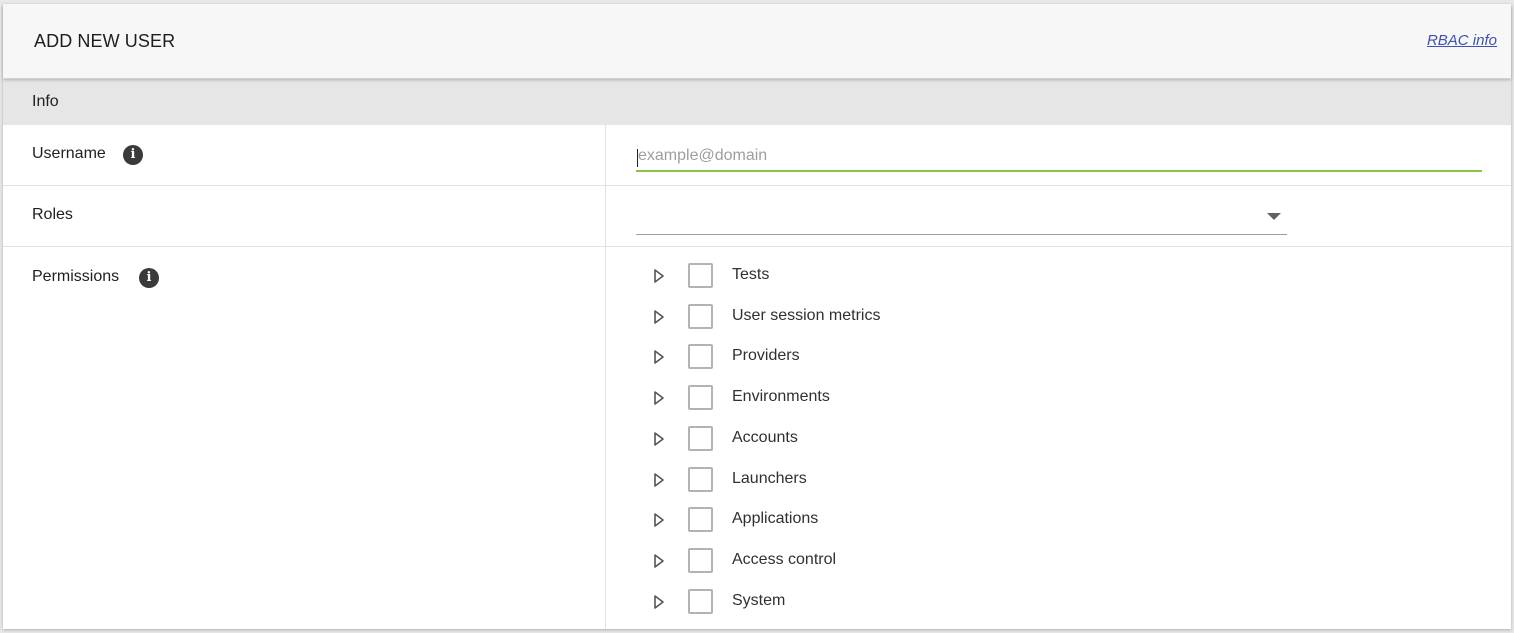  Describe the element at coordinates (45, 101) in the screenshot. I see `section-title: Info` at that location.